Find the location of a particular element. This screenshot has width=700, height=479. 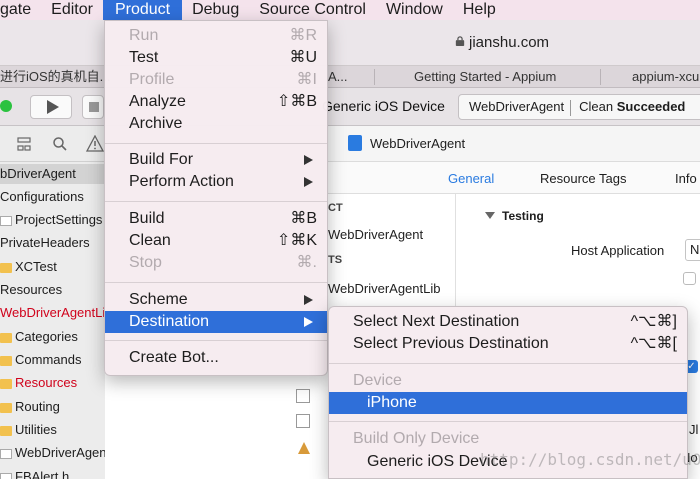

checkbox is located at coordinates (689, 278).